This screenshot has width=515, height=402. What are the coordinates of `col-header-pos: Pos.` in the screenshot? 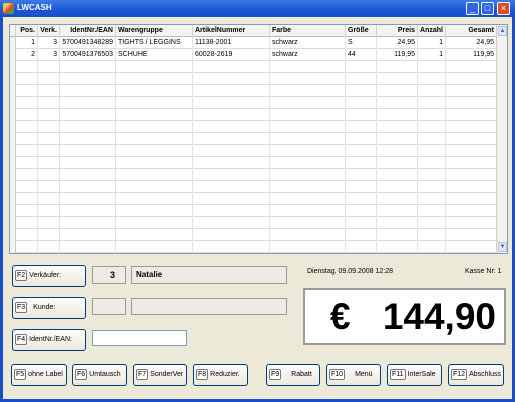 It's located at (27, 31).